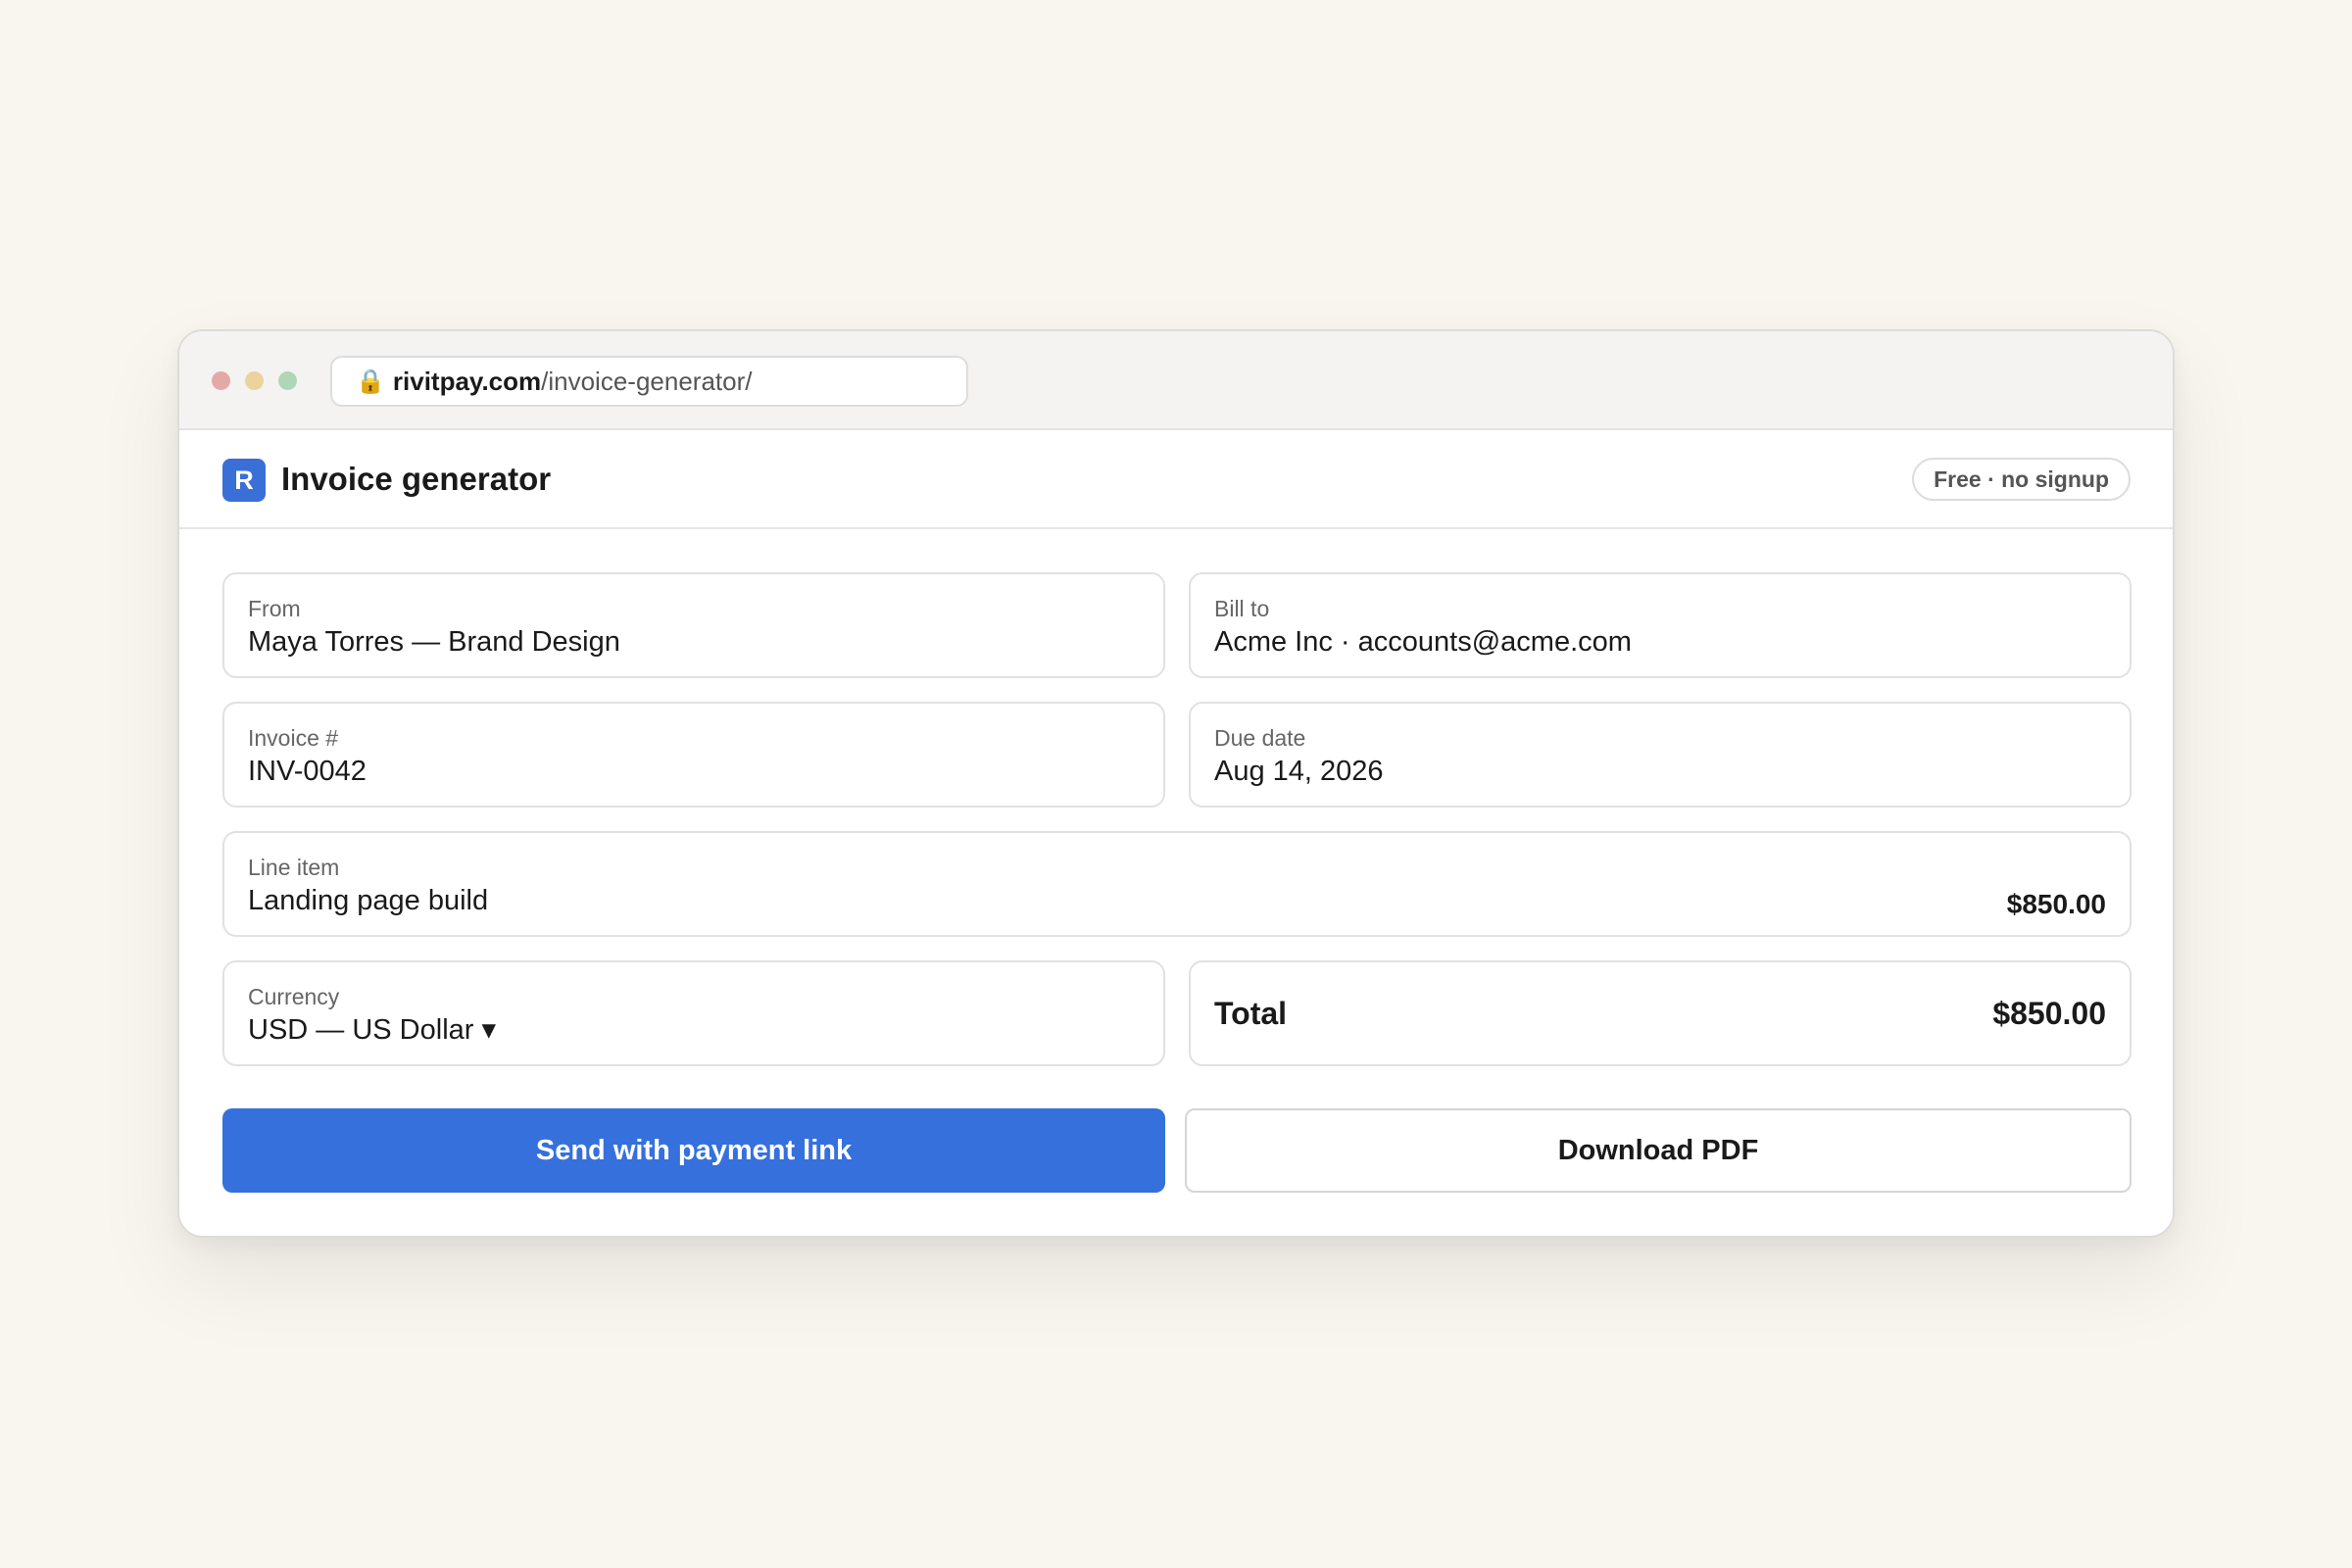  What do you see at coordinates (416, 479) in the screenshot?
I see `page-title: Invoice generator` at bounding box center [416, 479].